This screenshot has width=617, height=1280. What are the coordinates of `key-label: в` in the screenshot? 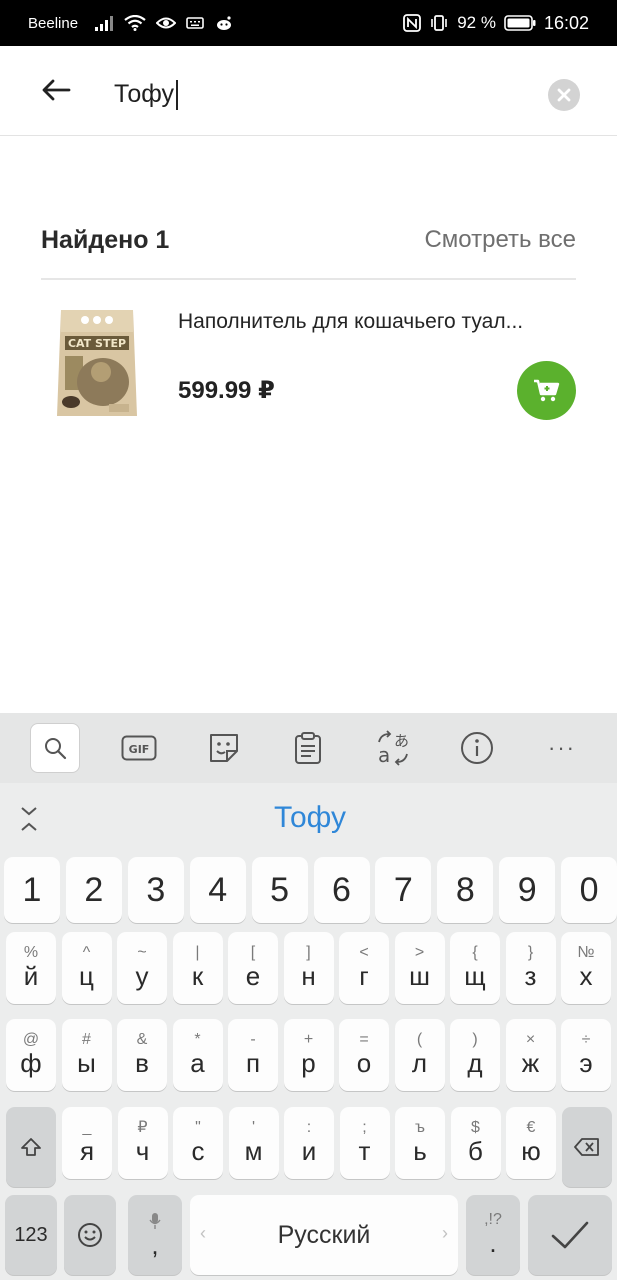 It's located at (142, 1063).